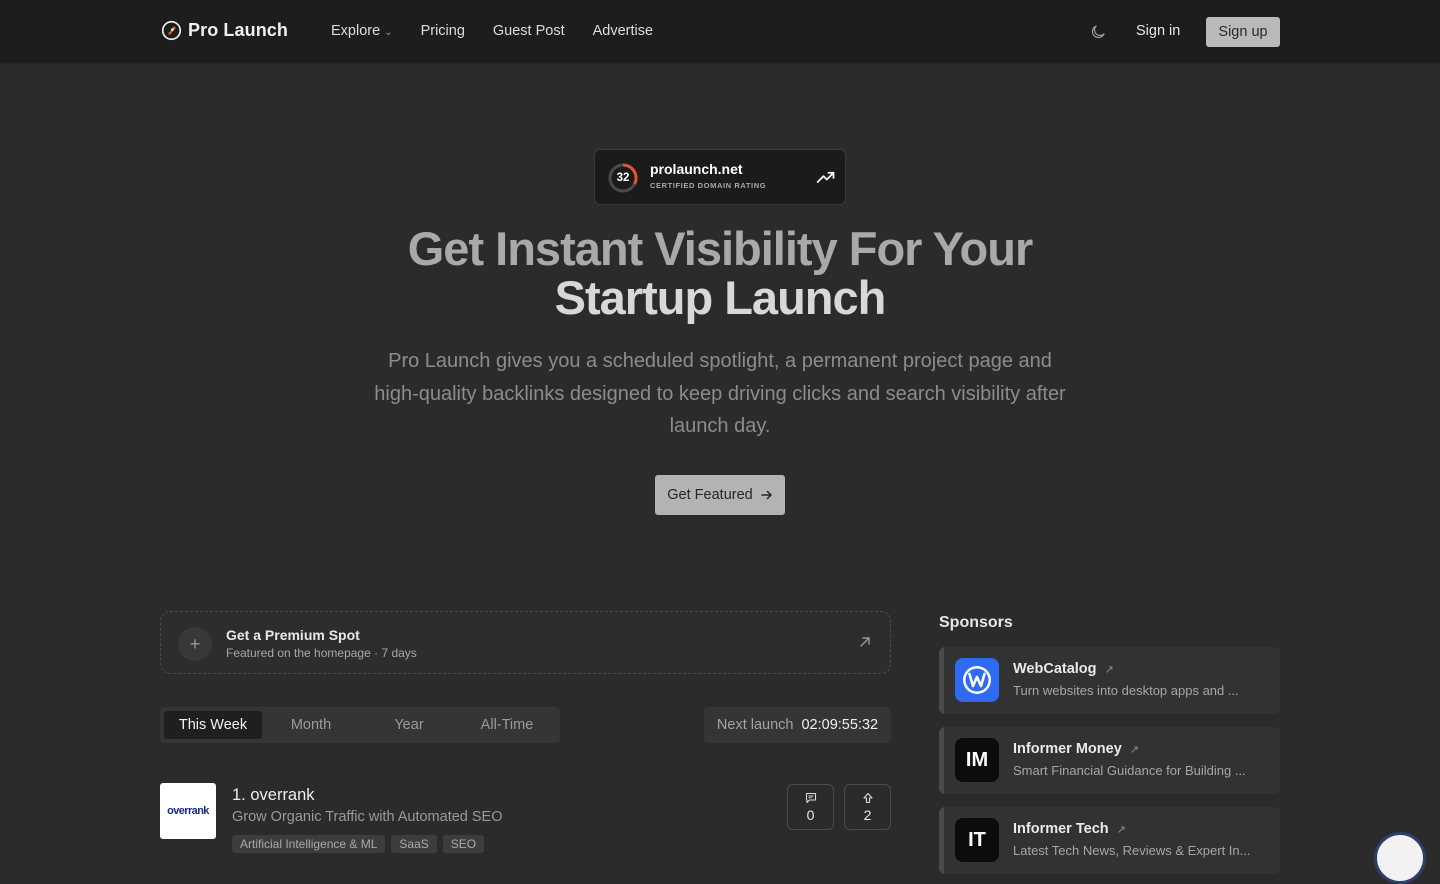 Image resolution: width=1440 pixels, height=884 pixels. I want to click on rocket-logo-icon, so click(171, 30).